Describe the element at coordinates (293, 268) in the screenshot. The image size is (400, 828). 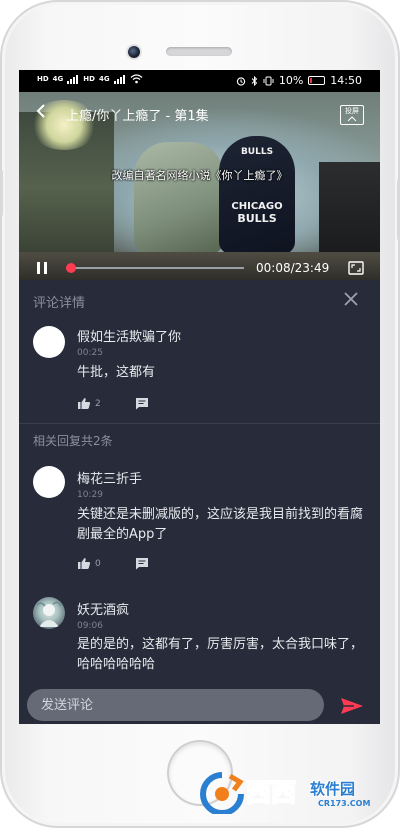
I see `playback-time: 00:08/23:49` at that location.